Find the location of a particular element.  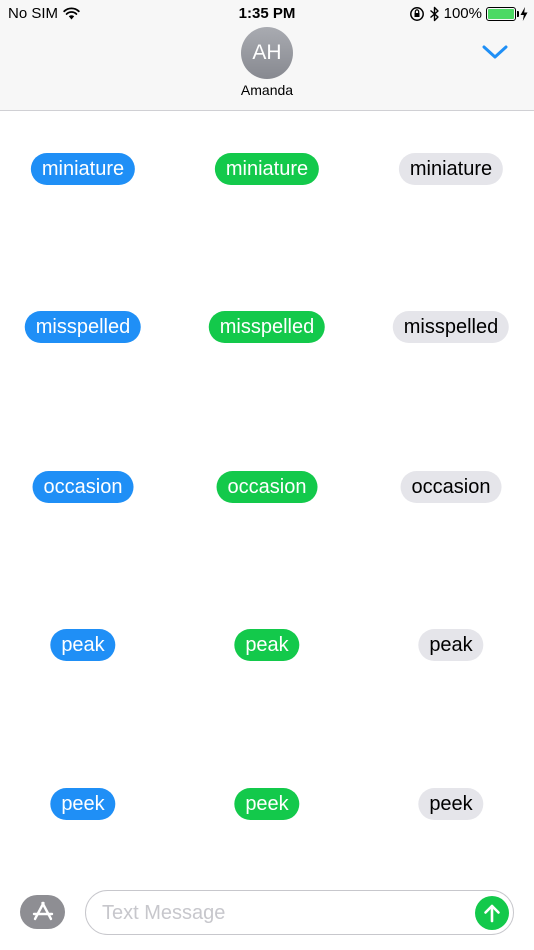

blue-message-bubble: peak is located at coordinates (83, 645).